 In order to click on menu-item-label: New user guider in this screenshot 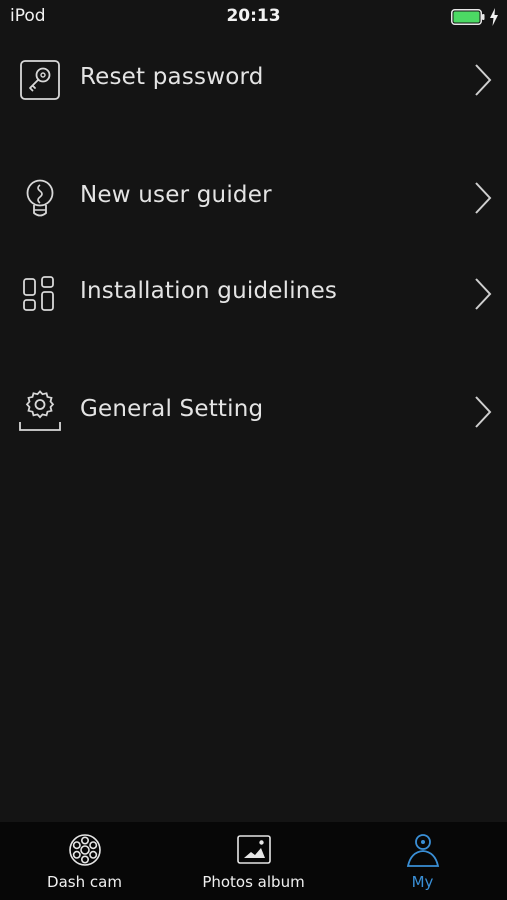, I will do `click(176, 195)`.